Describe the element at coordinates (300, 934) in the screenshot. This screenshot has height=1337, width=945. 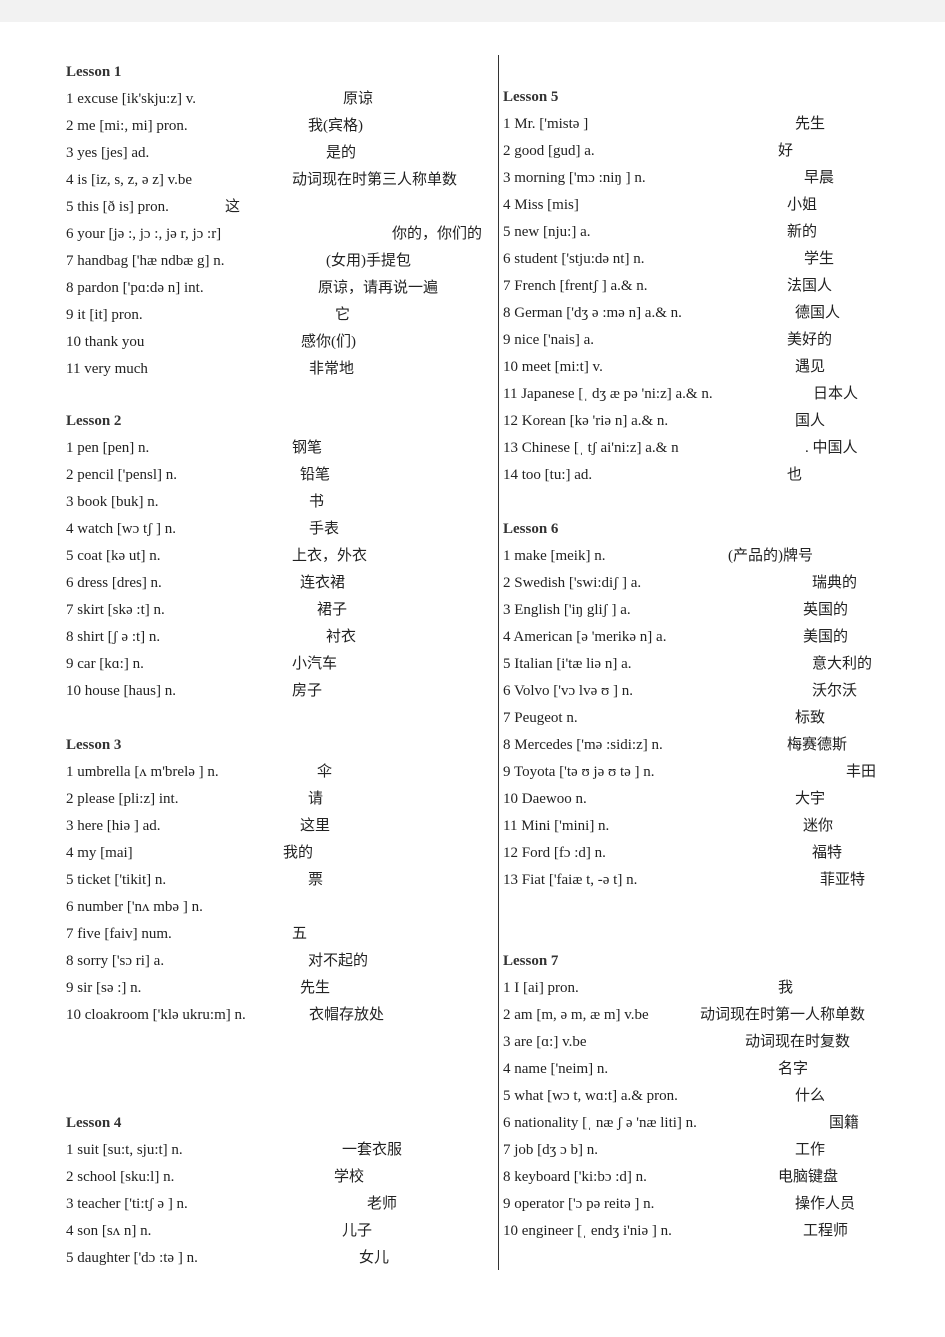
I see `vocab-meaning: 五` at that location.